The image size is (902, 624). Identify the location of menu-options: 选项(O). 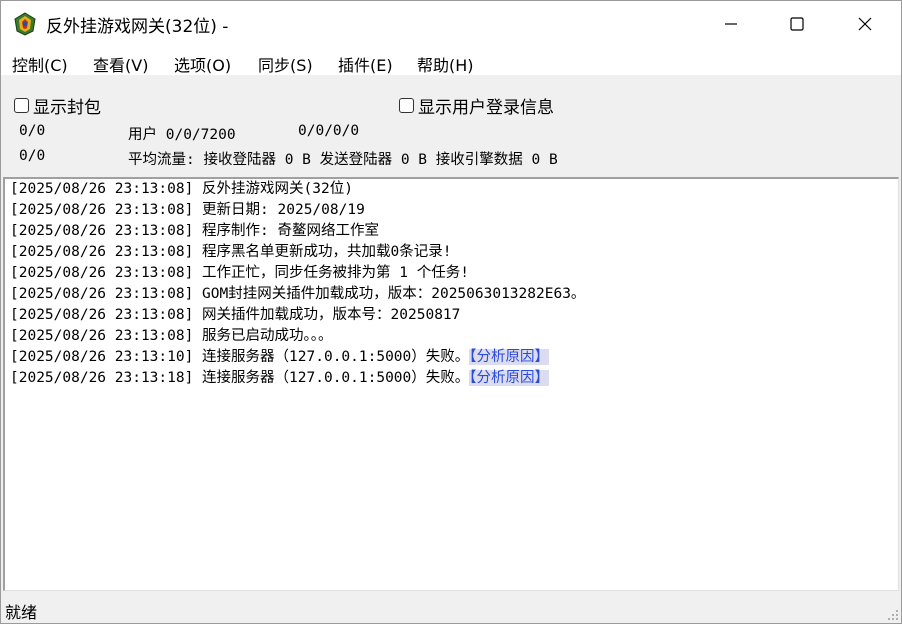
(202, 64).